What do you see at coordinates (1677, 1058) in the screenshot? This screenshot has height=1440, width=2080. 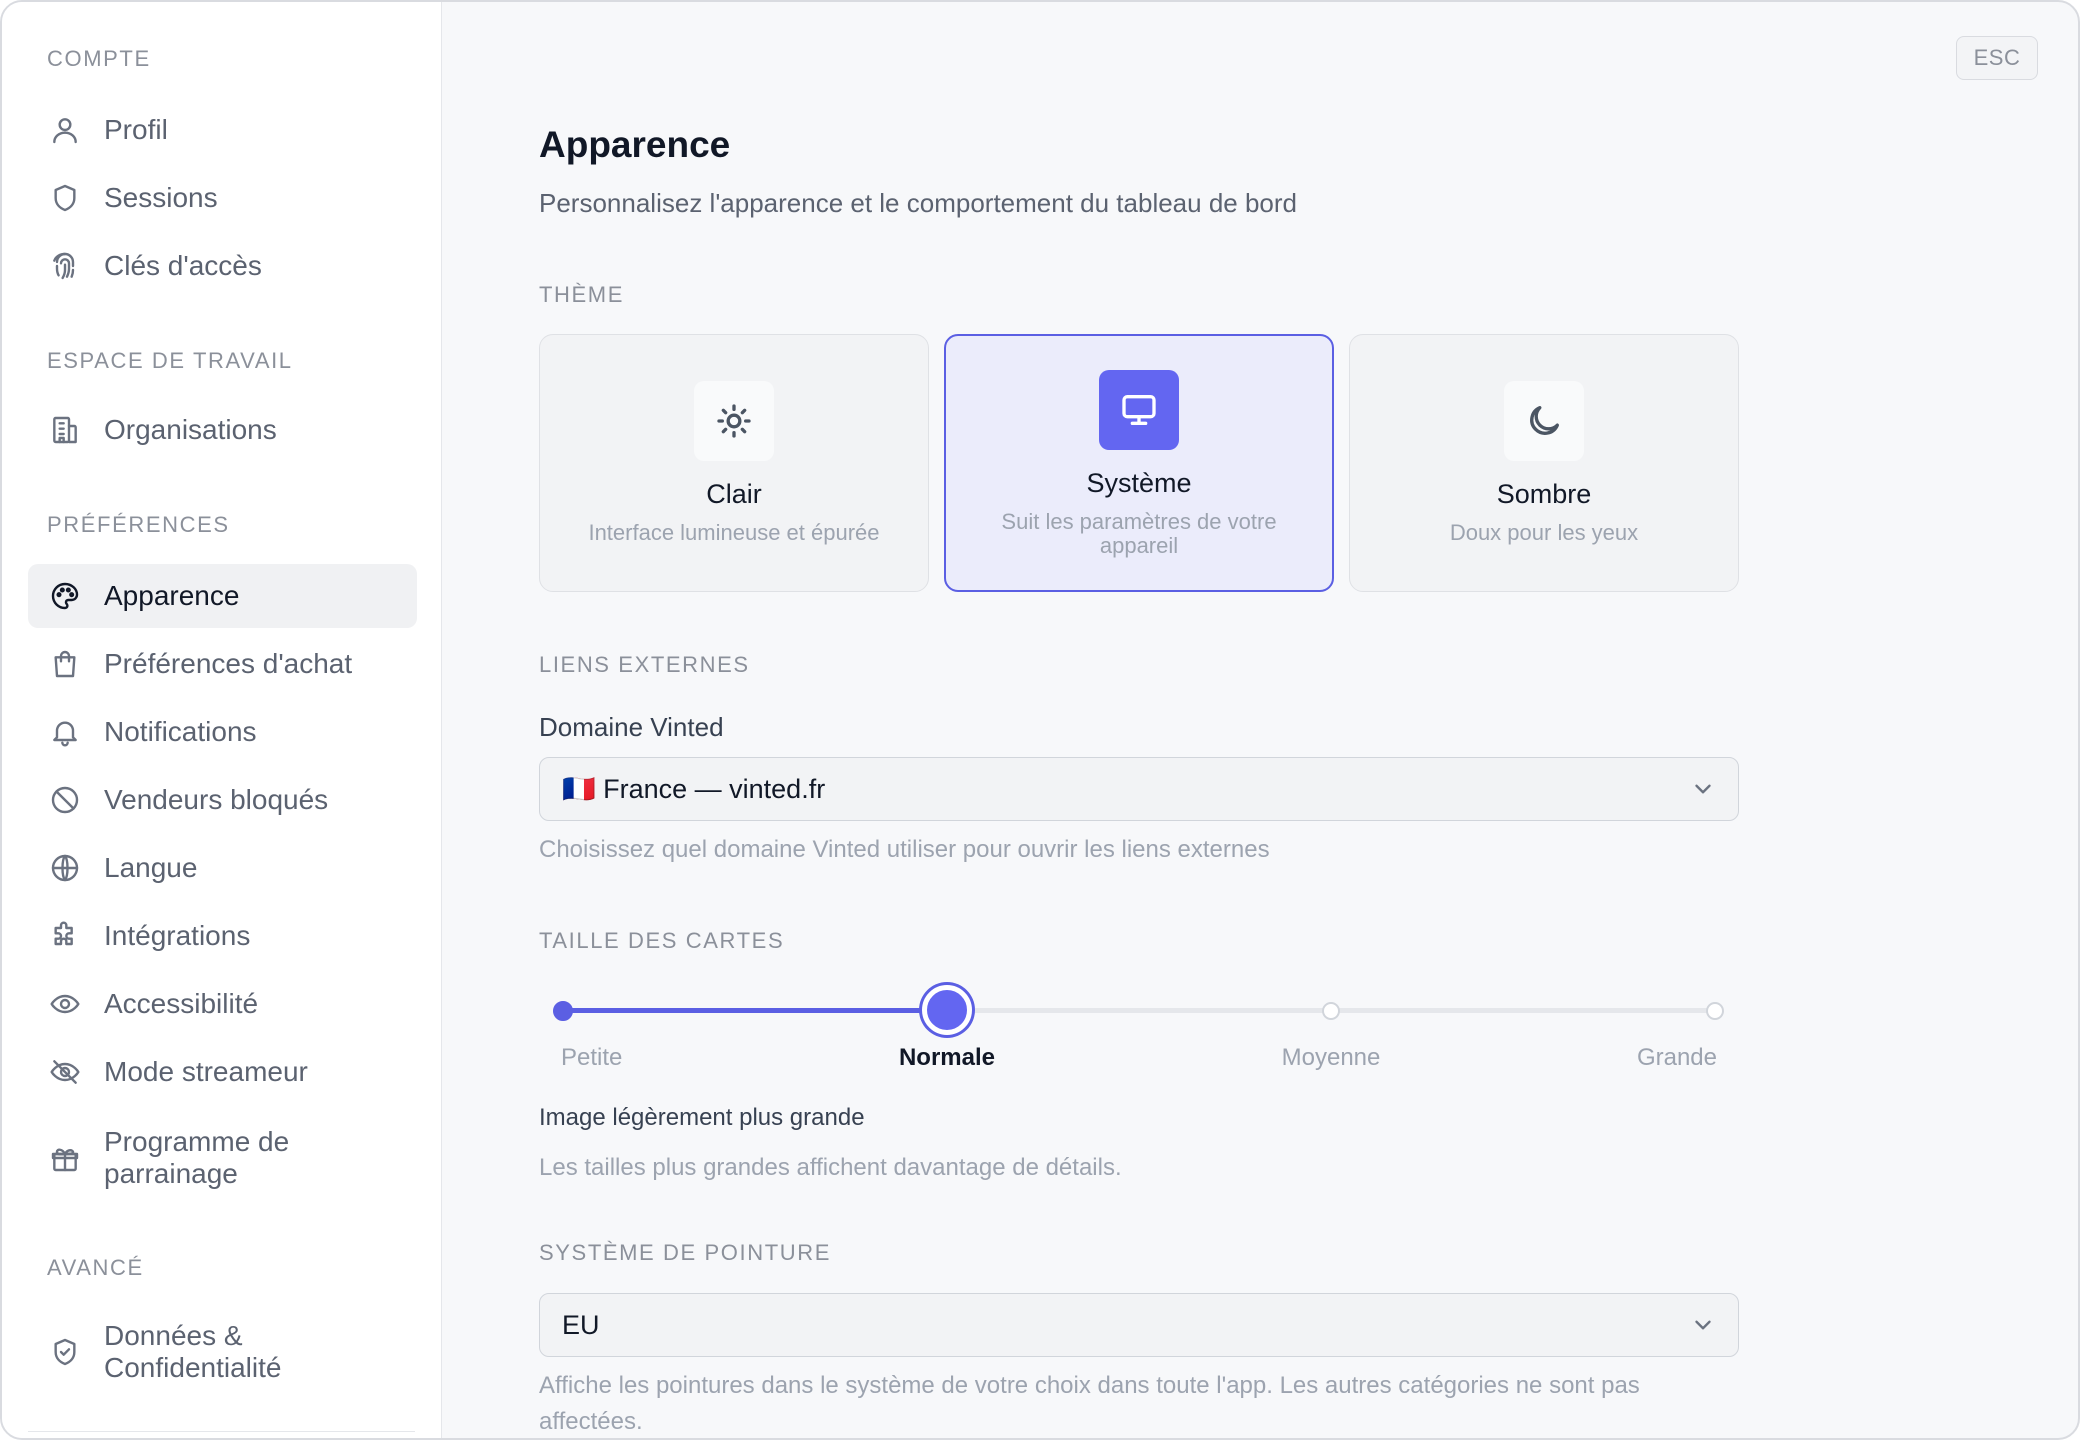 I see `slider-label-grande: Grande` at bounding box center [1677, 1058].